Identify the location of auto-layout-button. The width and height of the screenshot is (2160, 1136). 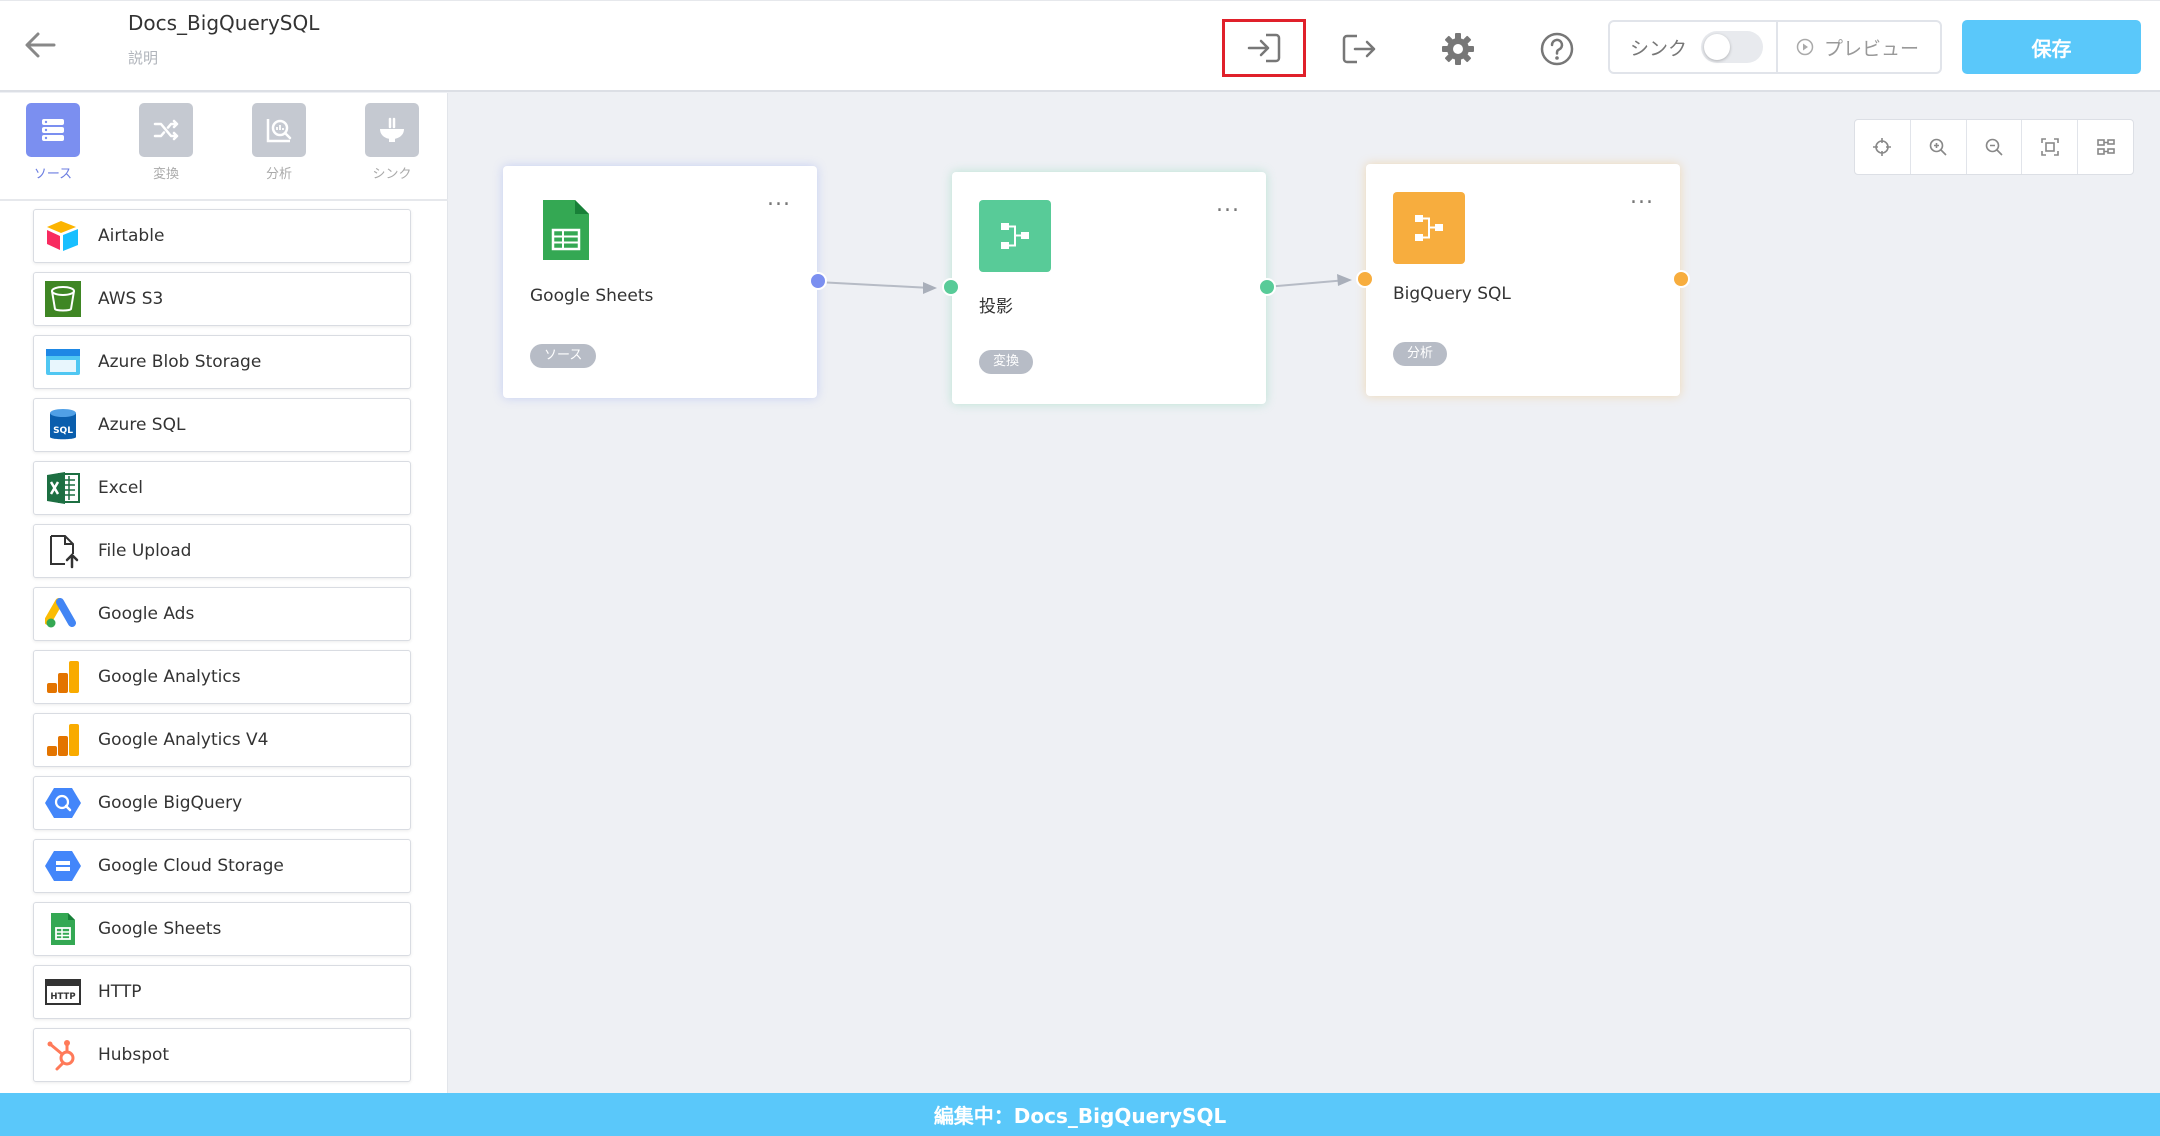
(2105, 147).